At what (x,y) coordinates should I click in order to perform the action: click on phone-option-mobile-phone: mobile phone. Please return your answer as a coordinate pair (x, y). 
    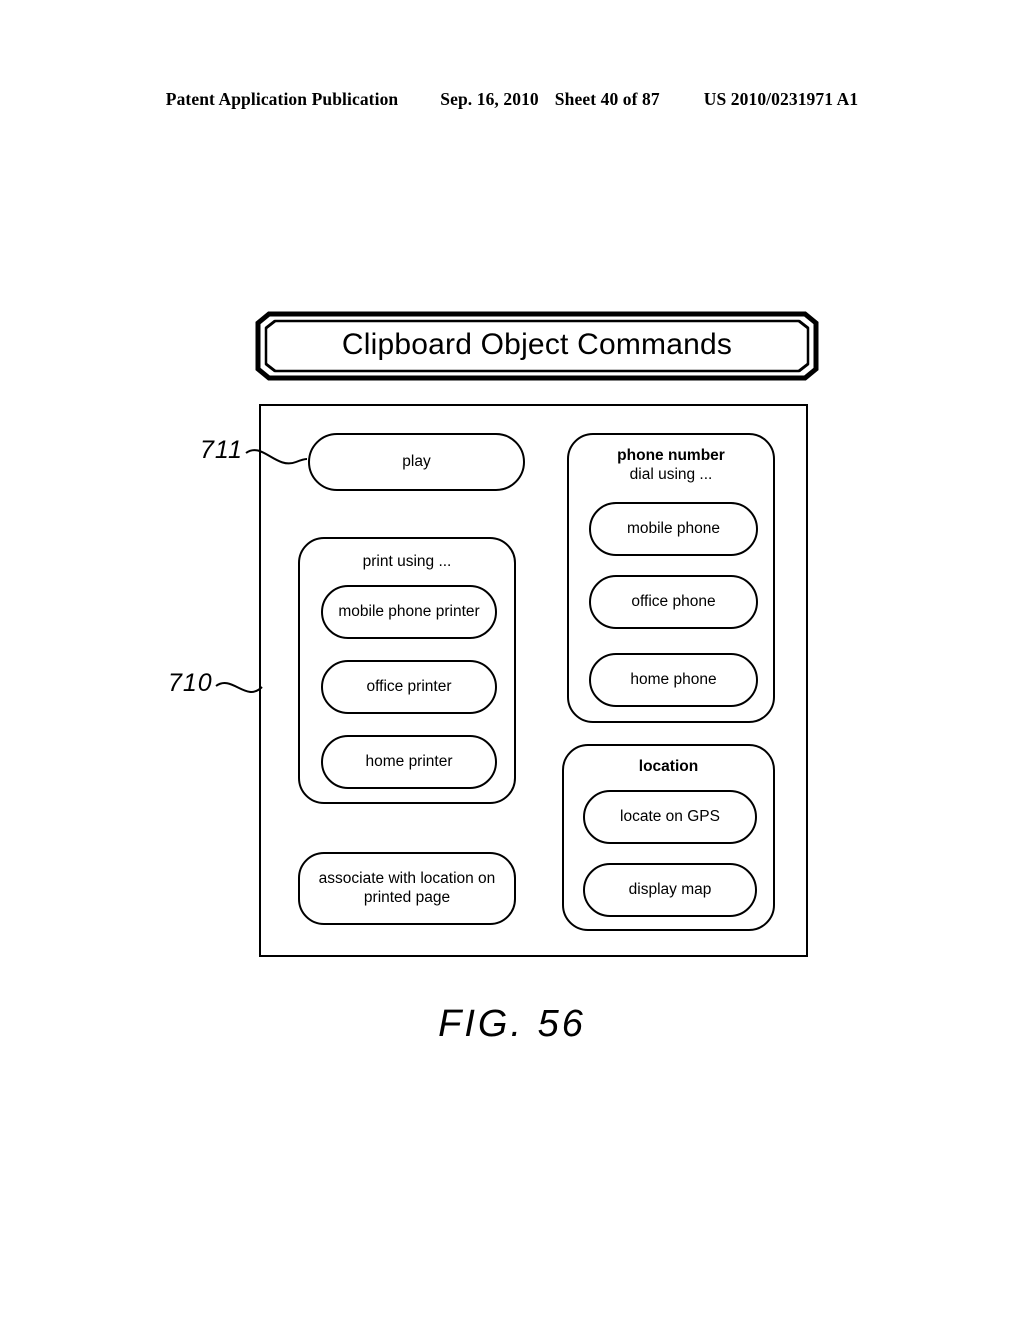
    Looking at the image, I should click on (673, 529).